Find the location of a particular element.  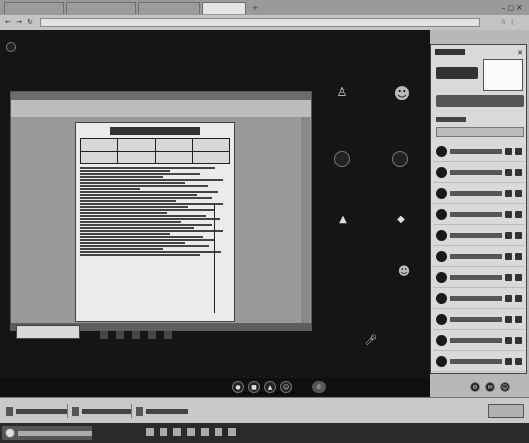

people-icon: ☺ is located at coordinates (505, 387).